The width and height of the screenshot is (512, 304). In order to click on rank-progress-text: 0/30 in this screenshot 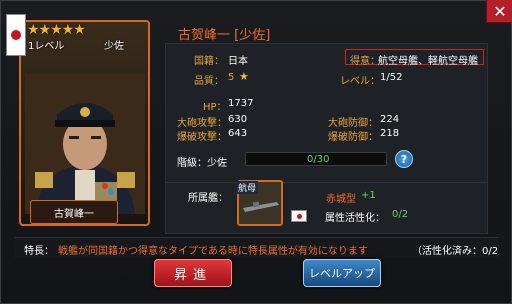, I will do `click(318, 159)`.